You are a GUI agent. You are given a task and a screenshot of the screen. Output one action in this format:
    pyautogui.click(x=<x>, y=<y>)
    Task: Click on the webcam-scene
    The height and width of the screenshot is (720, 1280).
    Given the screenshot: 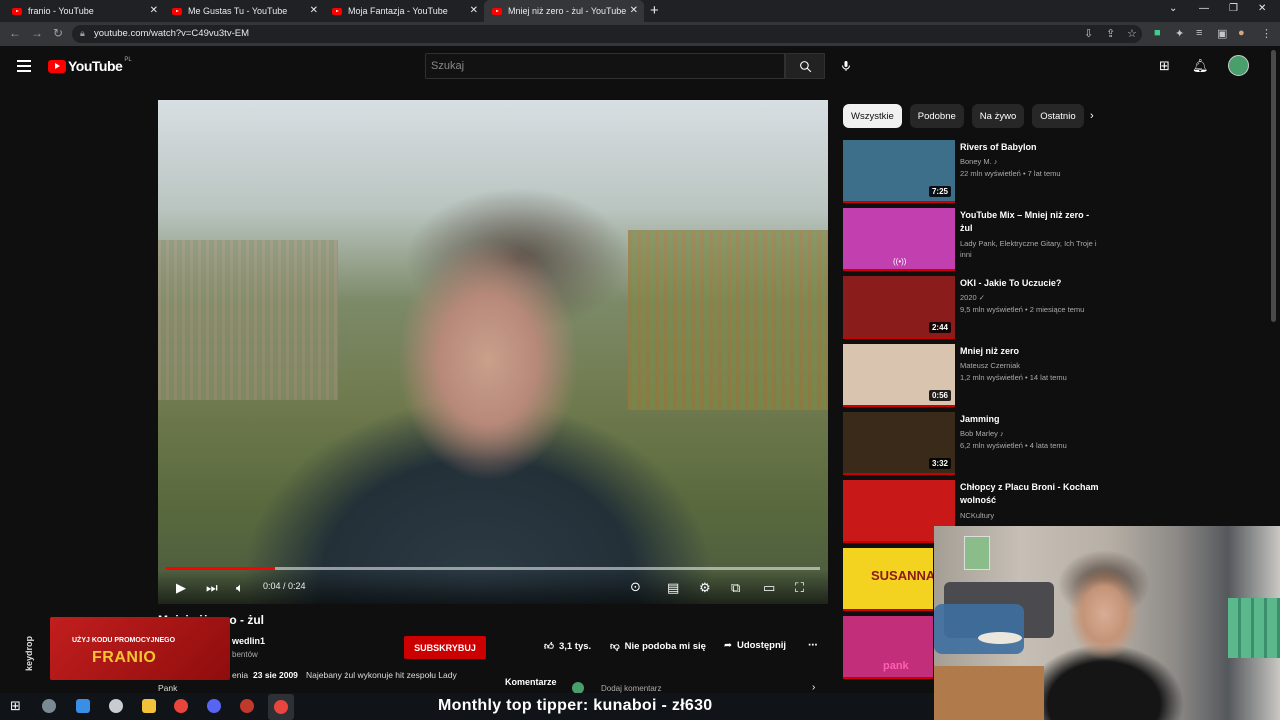 What is the action you would take?
    pyautogui.click(x=1254, y=628)
    